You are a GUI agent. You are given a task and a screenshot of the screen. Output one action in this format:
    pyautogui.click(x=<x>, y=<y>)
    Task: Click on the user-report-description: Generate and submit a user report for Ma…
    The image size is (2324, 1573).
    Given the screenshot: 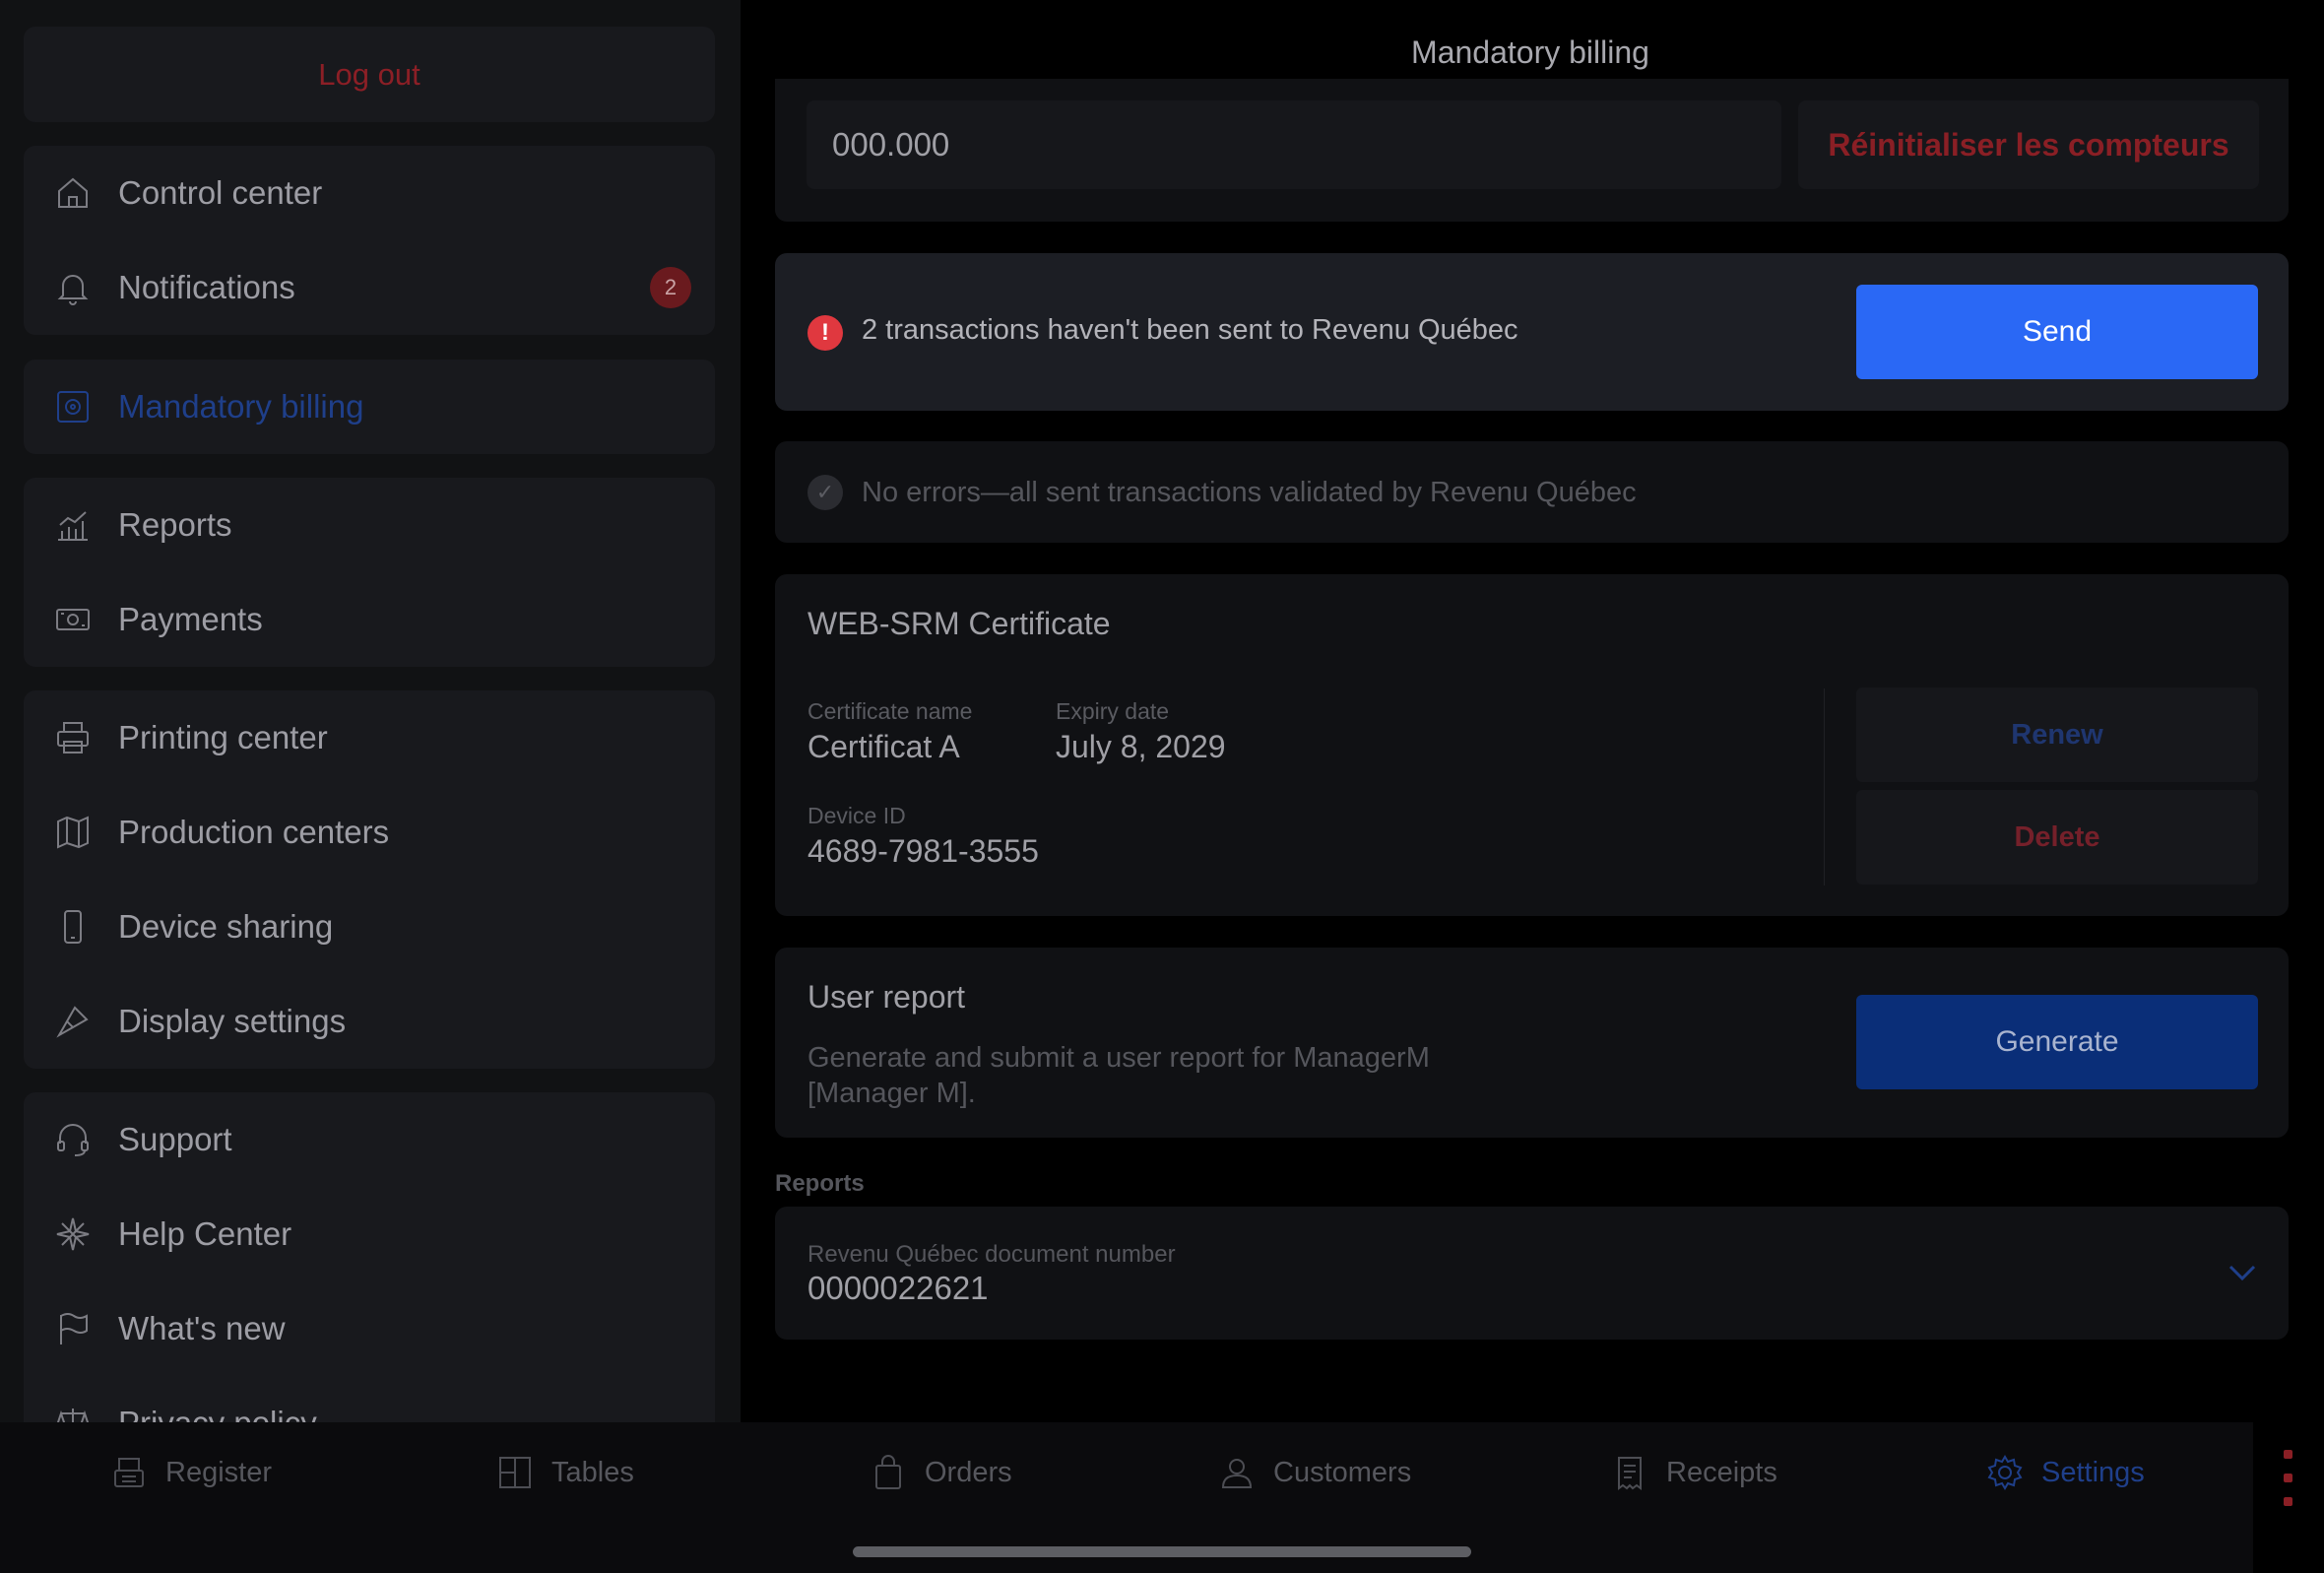 What is the action you would take?
    pyautogui.click(x=1118, y=1076)
    